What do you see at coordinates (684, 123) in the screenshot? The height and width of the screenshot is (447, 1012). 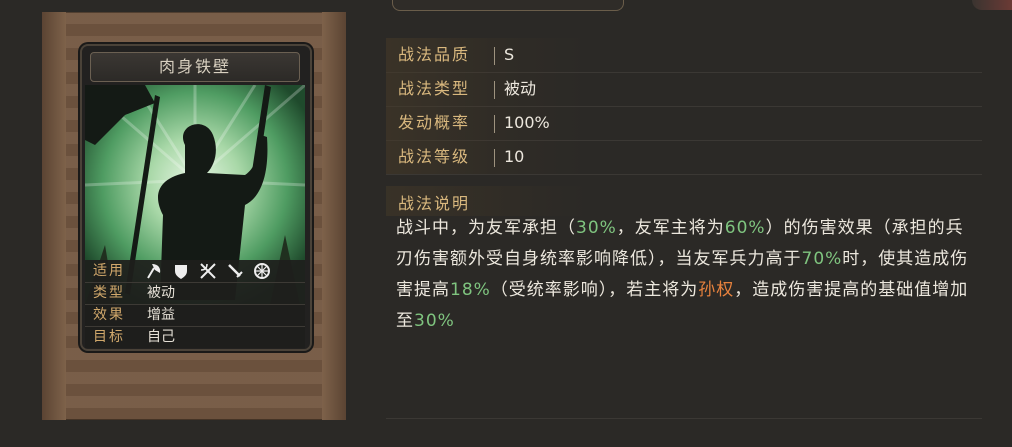 I see `attr-row-probability: 发动概率 100%` at bounding box center [684, 123].